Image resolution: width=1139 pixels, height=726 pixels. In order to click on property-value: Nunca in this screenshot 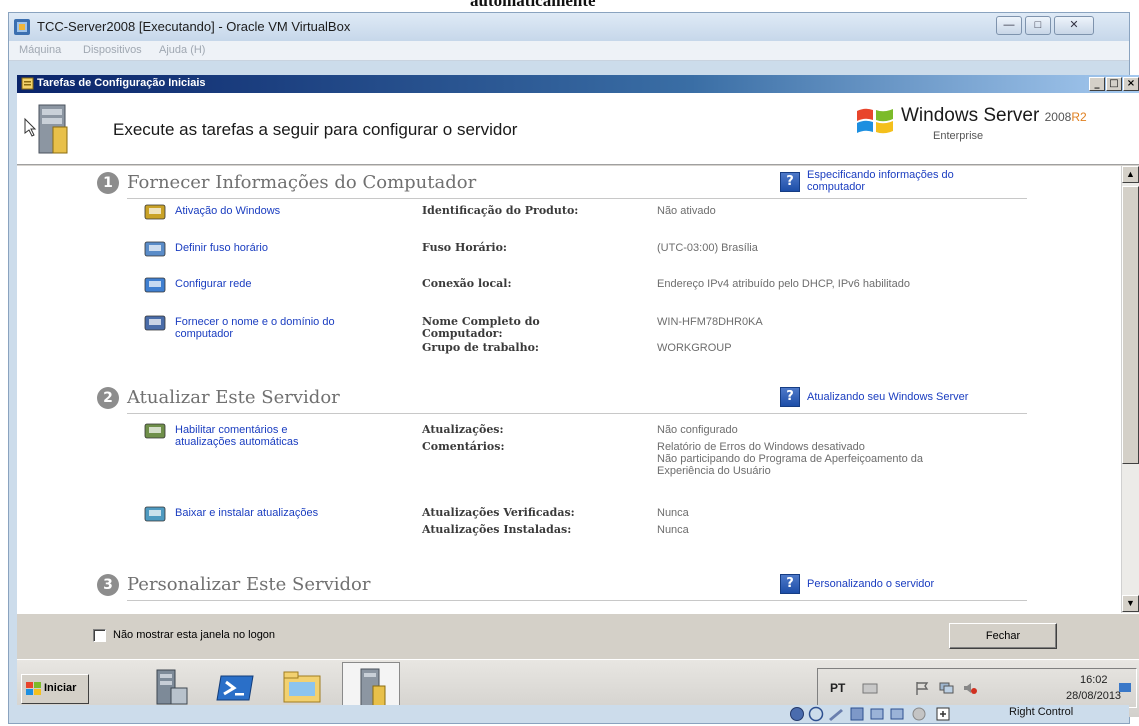, I will do `click(673, 530)`.